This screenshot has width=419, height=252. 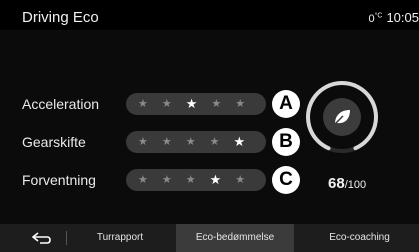 I want to click on rating-row-forventning: Forventning ★ ★ ★ ★ ★ C, so click(x=150, y=180).